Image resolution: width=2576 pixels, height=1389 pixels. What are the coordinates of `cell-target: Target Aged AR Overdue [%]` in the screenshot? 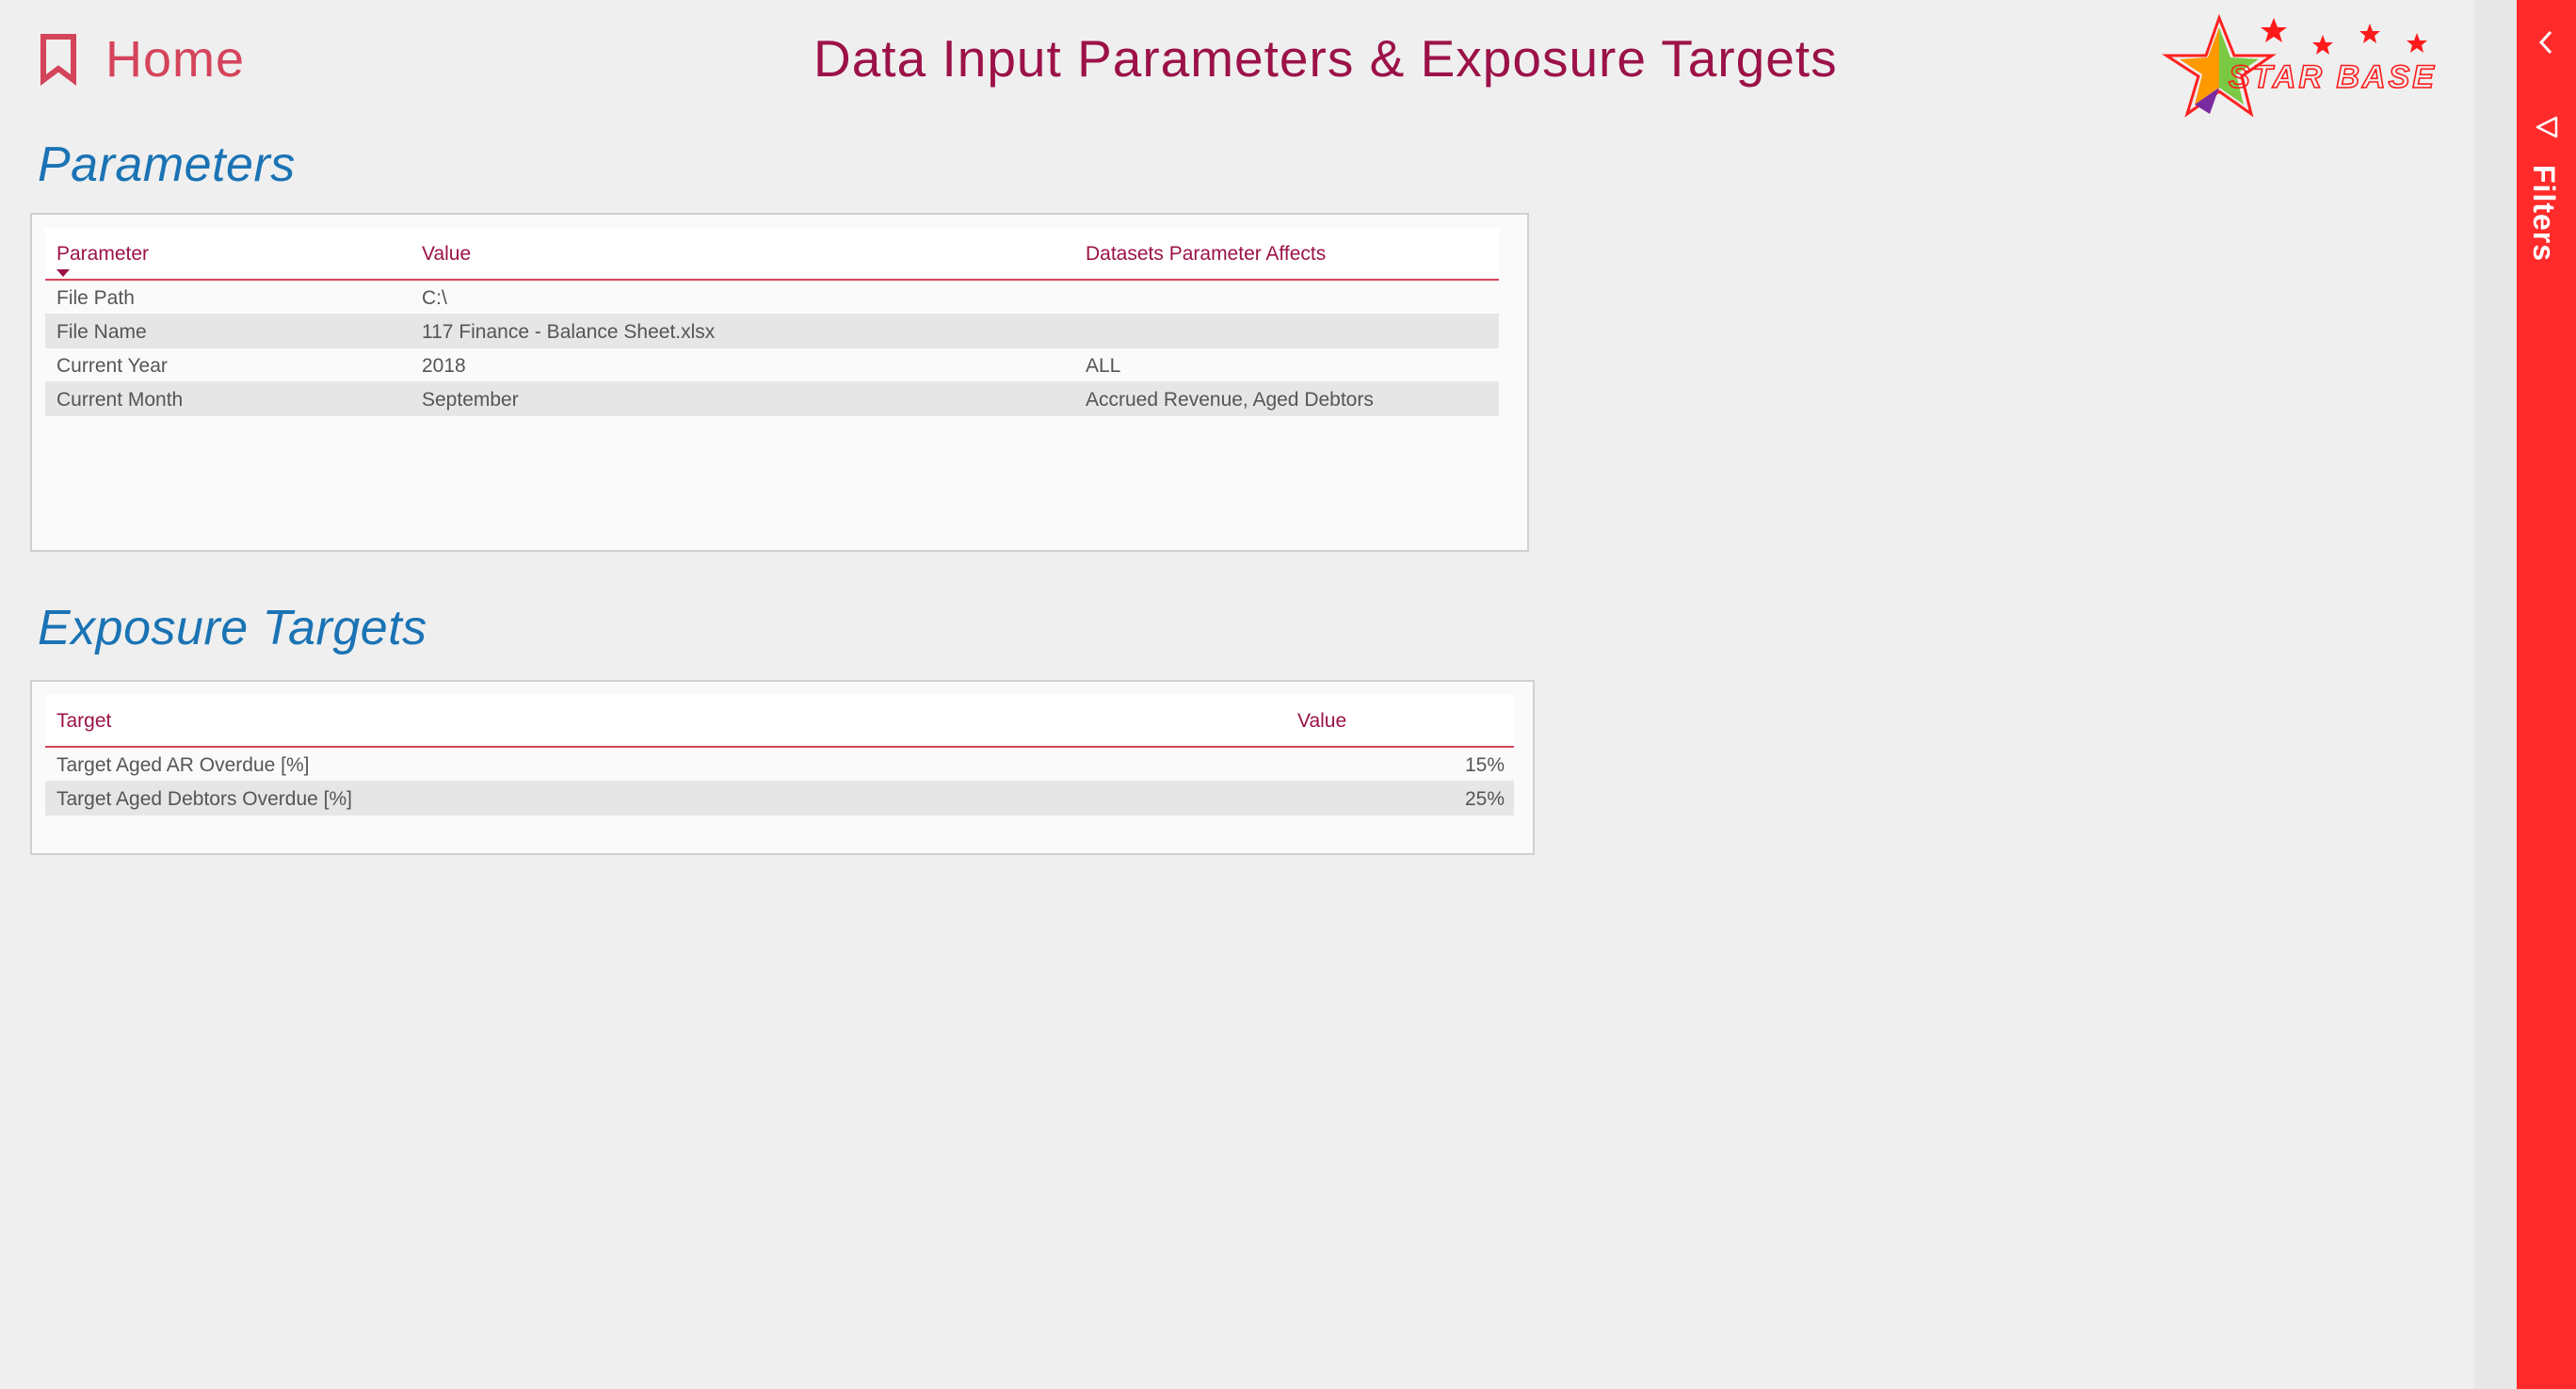 It's located at (183, 765).